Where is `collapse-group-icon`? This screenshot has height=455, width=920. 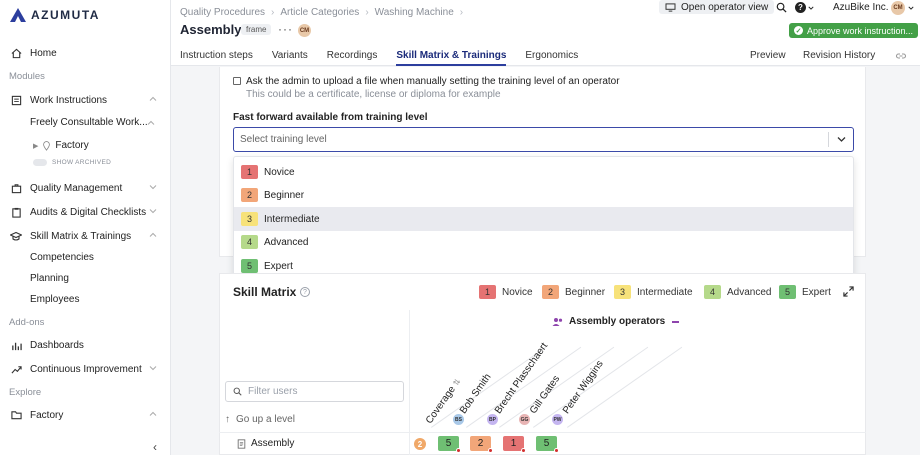
collapse-group-icon is located at coordinates (676, 321).